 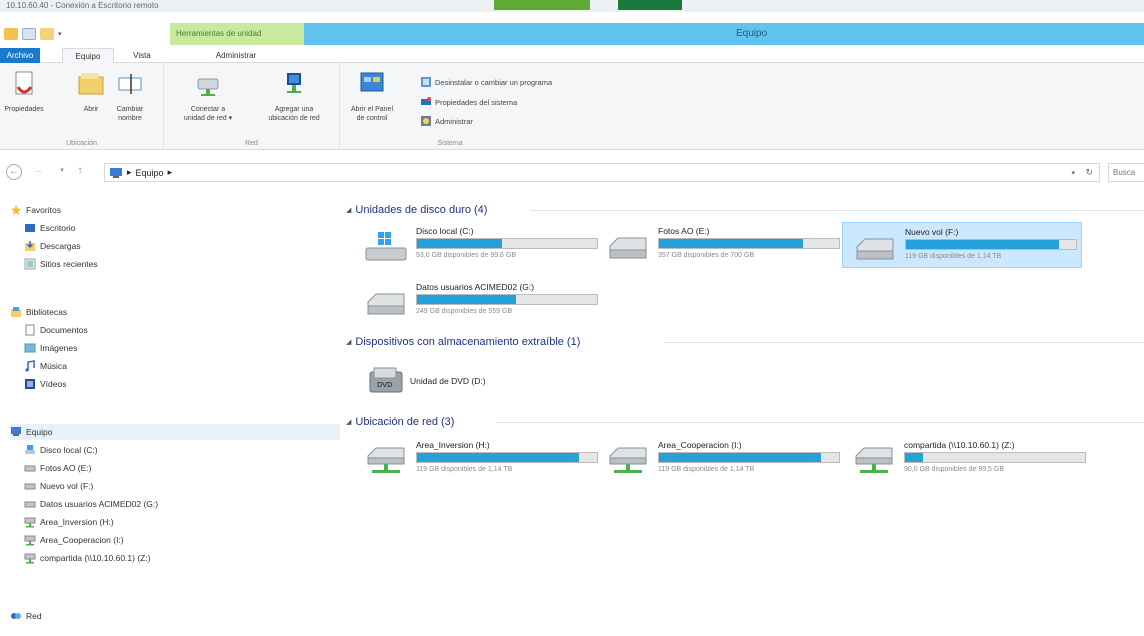 I want to click on group-label-red: Red, so click(x=251, y=143).